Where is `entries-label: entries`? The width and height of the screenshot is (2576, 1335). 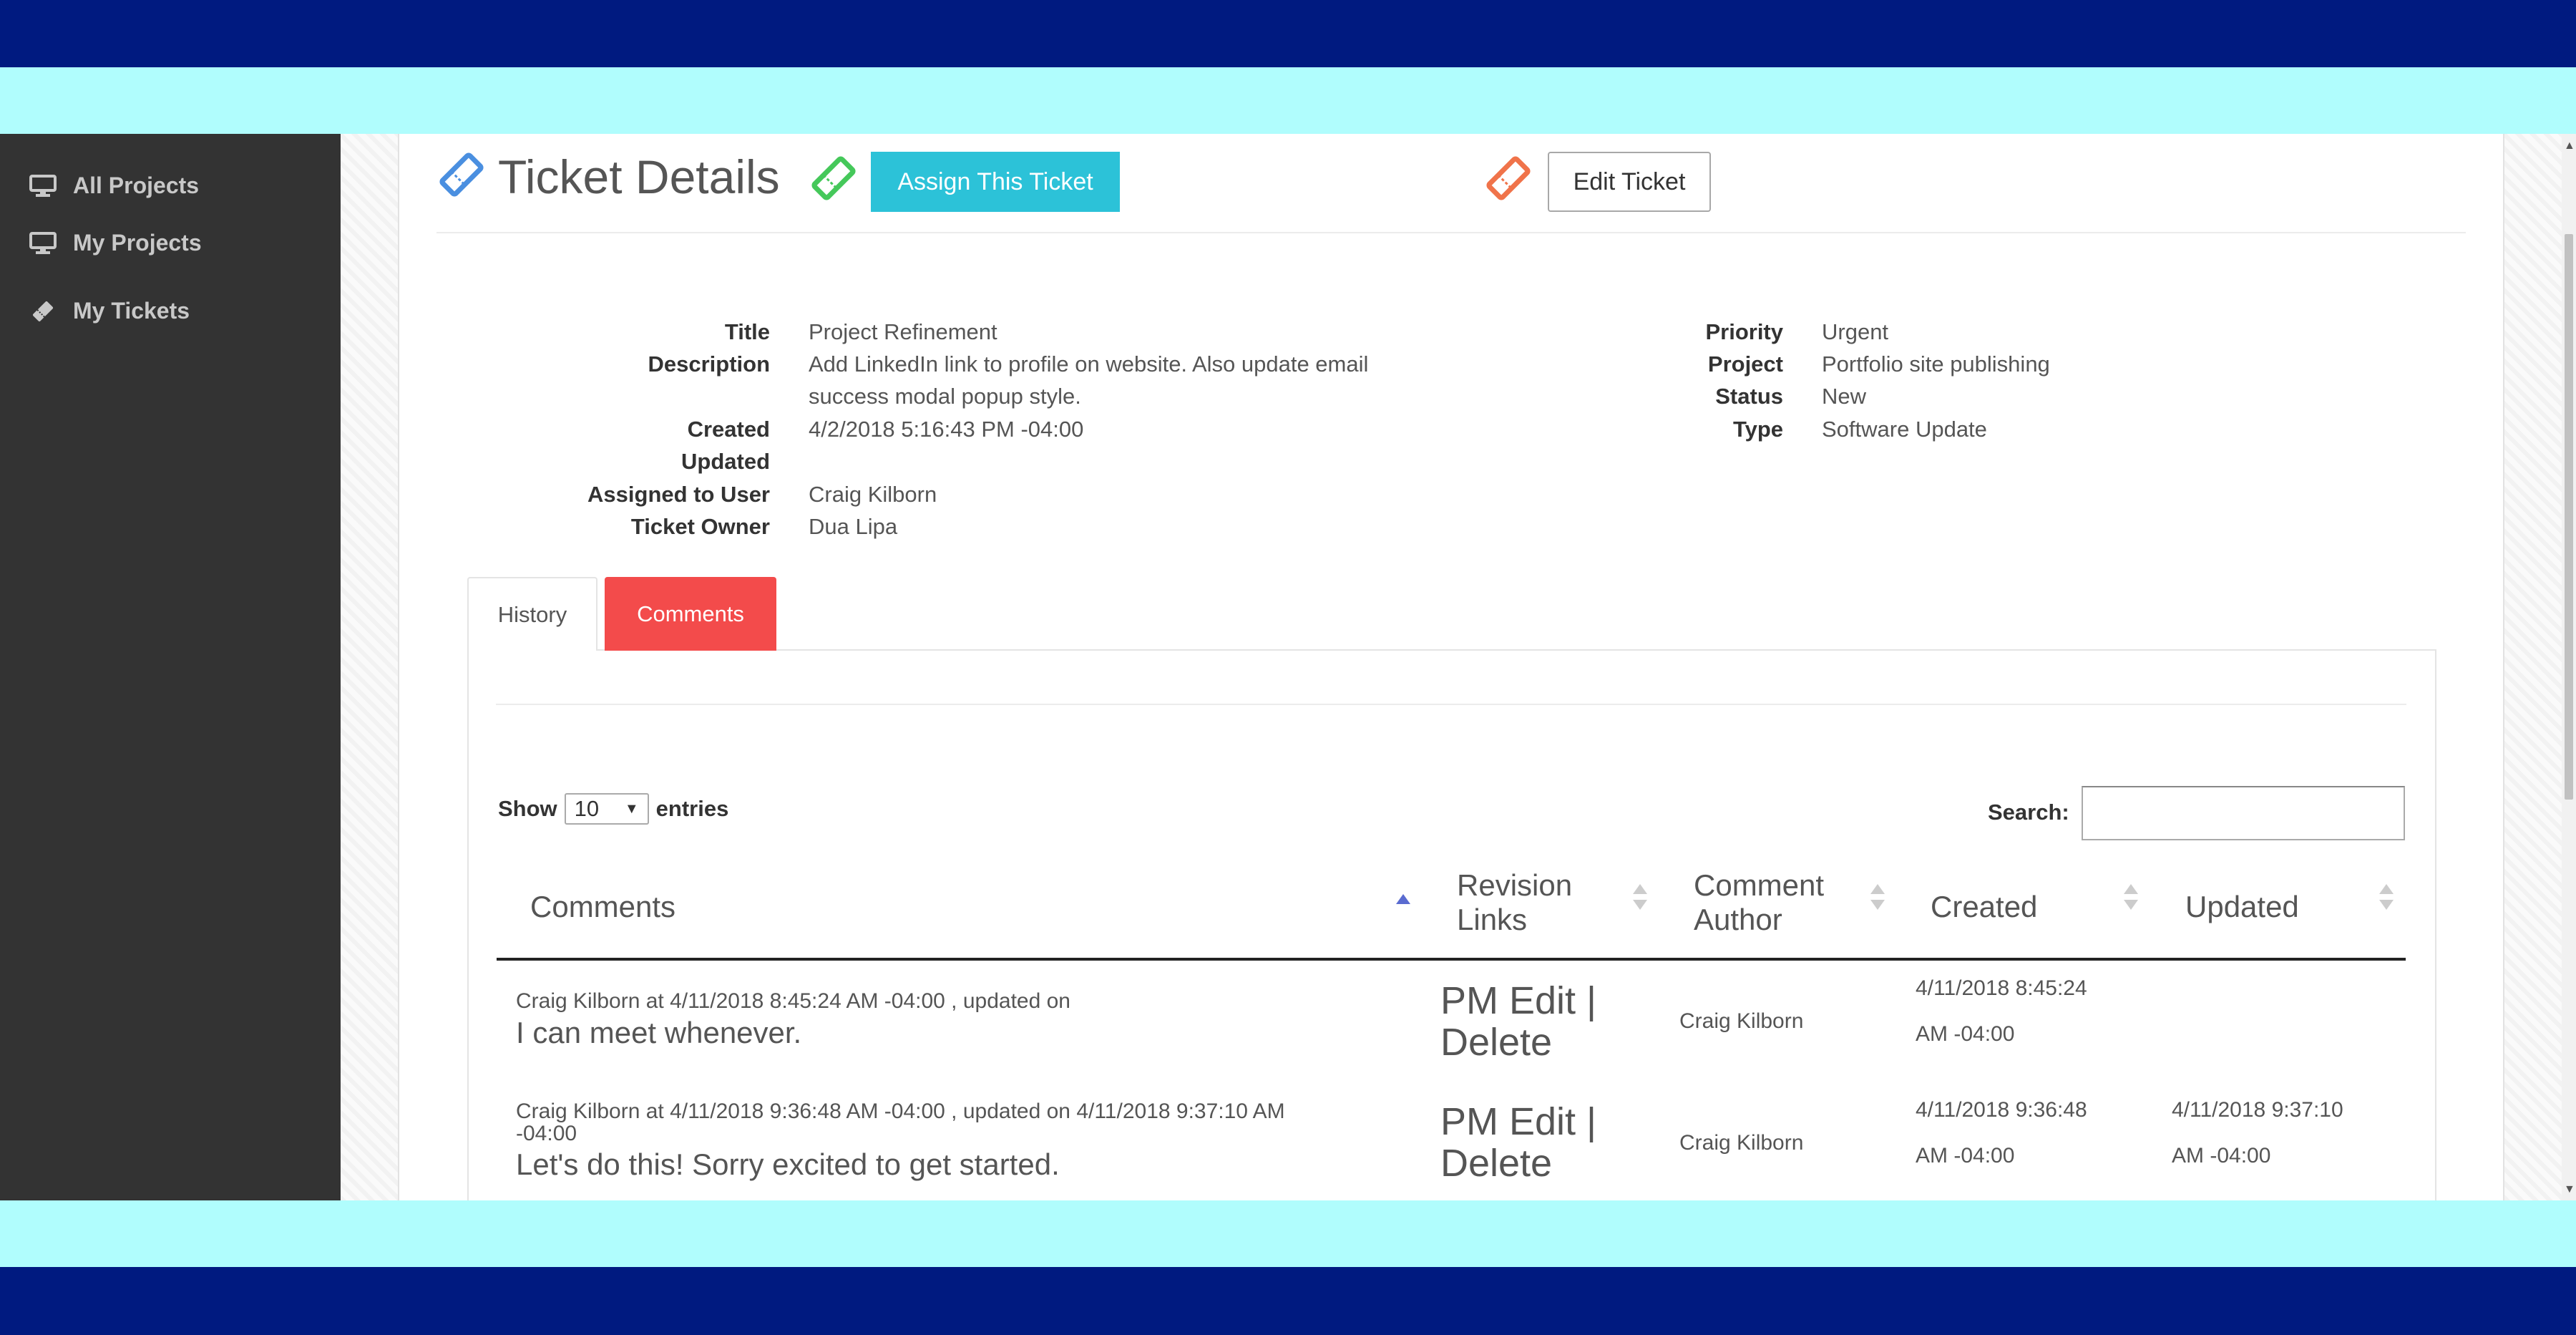 entries-label: entries is located at coordinates (692, 809).